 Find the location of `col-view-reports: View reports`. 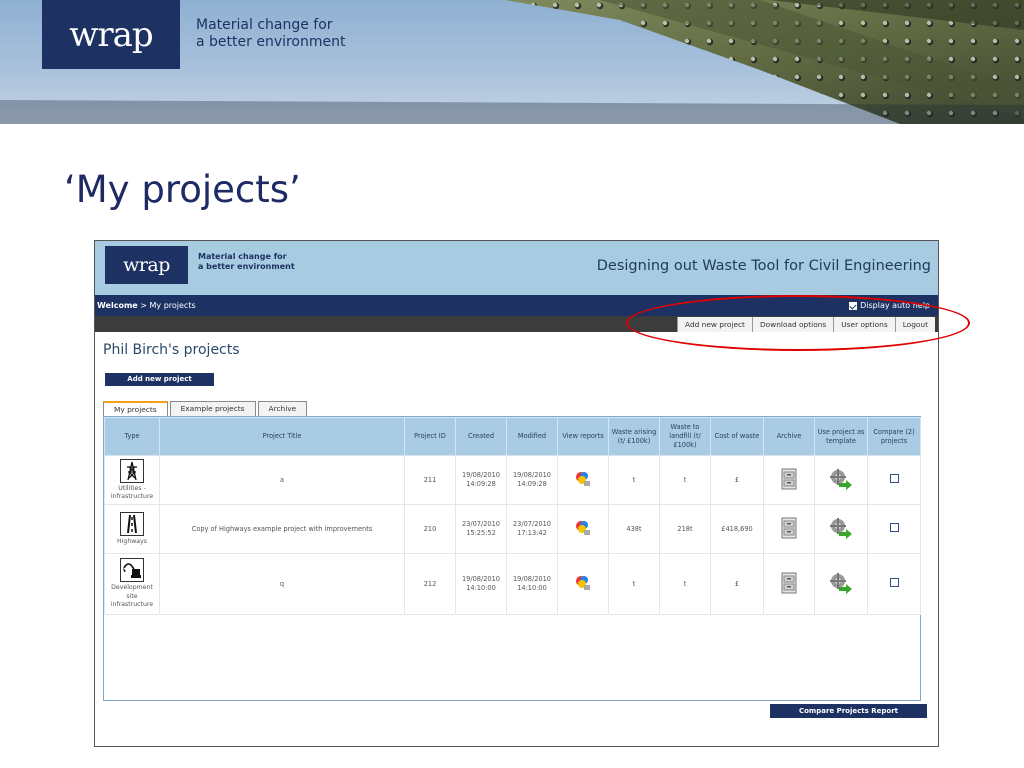

col-view-reports: View reports is located at coordinates (583, 436).